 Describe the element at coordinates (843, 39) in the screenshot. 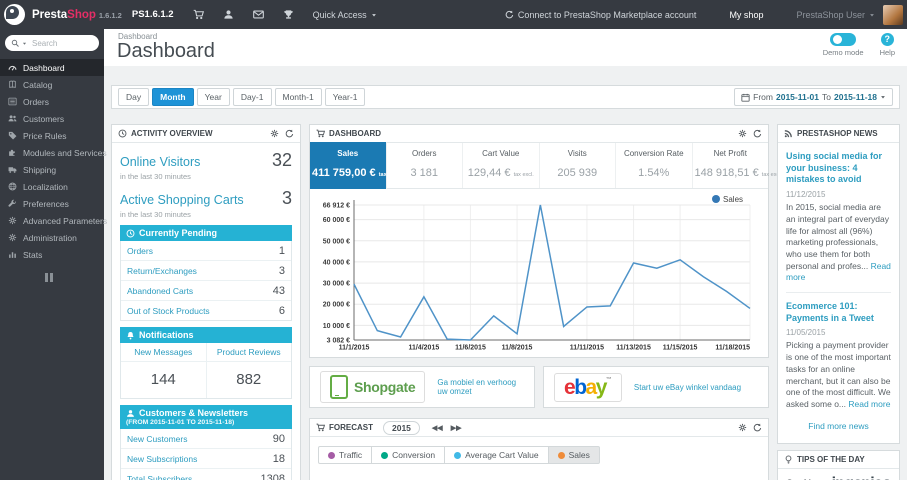

I see `demo-mode-toggle` at that location.